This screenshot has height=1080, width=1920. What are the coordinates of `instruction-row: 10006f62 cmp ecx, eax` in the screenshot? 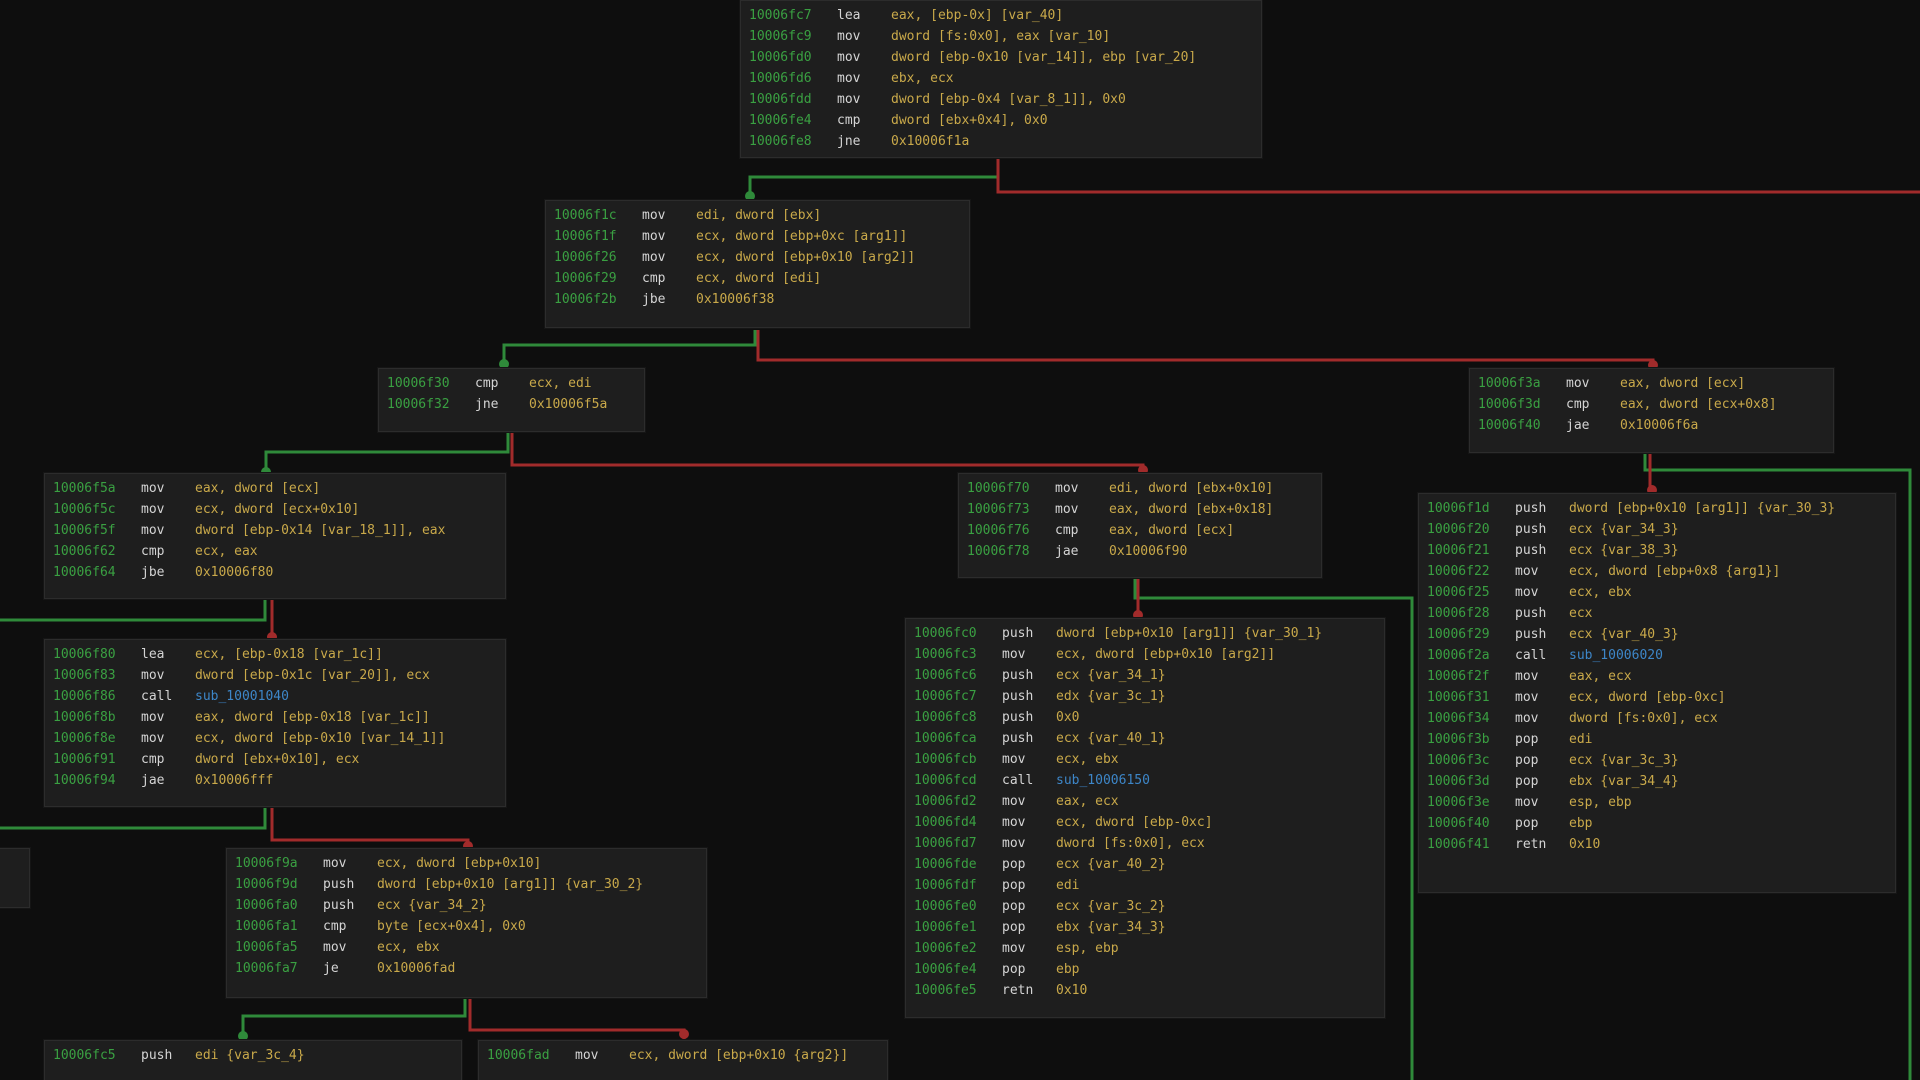 It's located at (275, 551).